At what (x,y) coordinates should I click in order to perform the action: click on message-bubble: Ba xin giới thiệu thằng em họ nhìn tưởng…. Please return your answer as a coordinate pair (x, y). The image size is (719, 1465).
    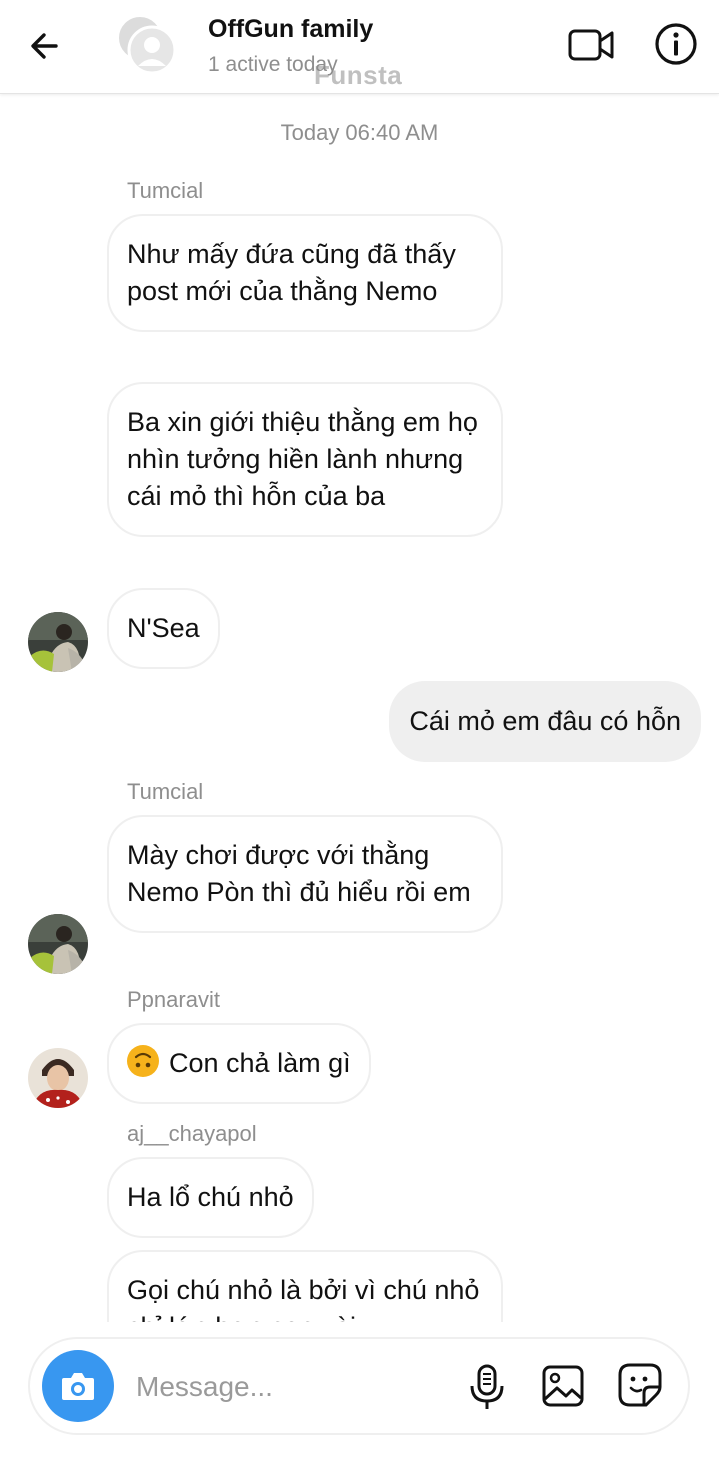
    Looking at the image, I should click on (305, 459).